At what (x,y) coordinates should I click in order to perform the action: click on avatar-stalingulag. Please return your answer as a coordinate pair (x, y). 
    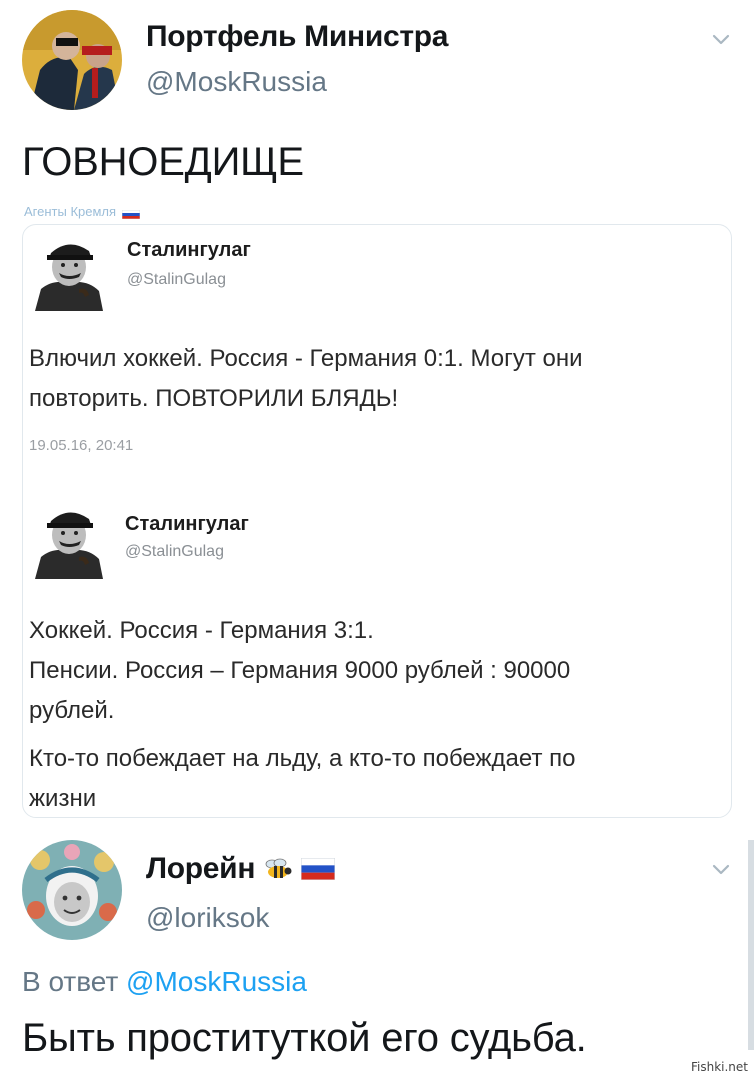
    Looking at the image, I should click on (68, 272).